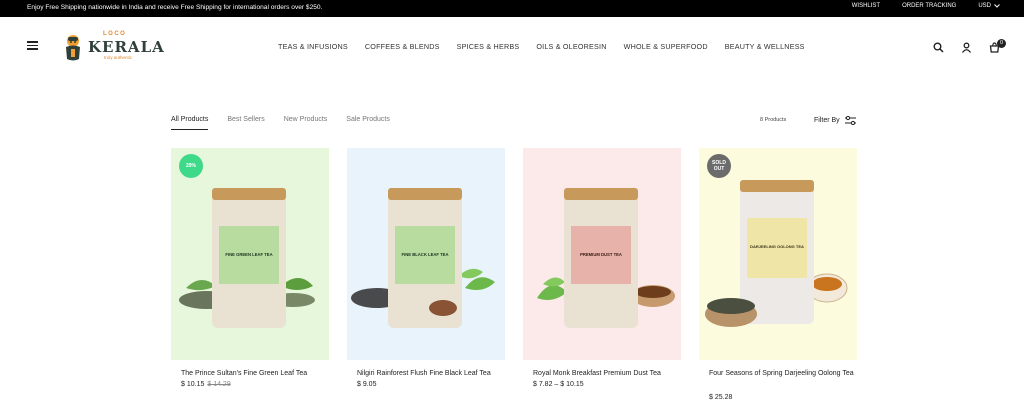  I want to click on nav-whole-superfood: WHOLE & SUPERFOOD, so click(666, 46).